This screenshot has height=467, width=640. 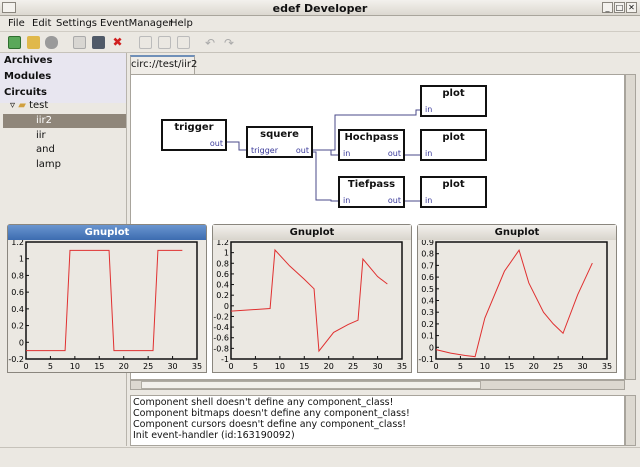 I want to click on tree-item-iir: iir, so click(x=41, y=136).